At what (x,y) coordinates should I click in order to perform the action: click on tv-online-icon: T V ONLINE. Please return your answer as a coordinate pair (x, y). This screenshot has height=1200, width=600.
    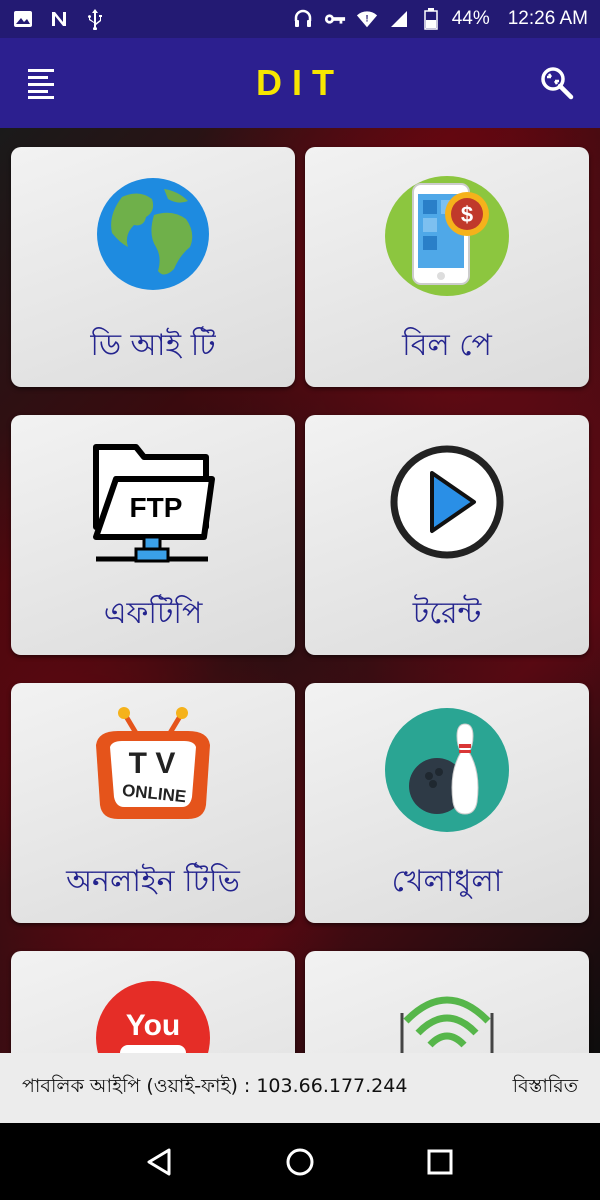
    Looking at the image, I should click on (153, 770).